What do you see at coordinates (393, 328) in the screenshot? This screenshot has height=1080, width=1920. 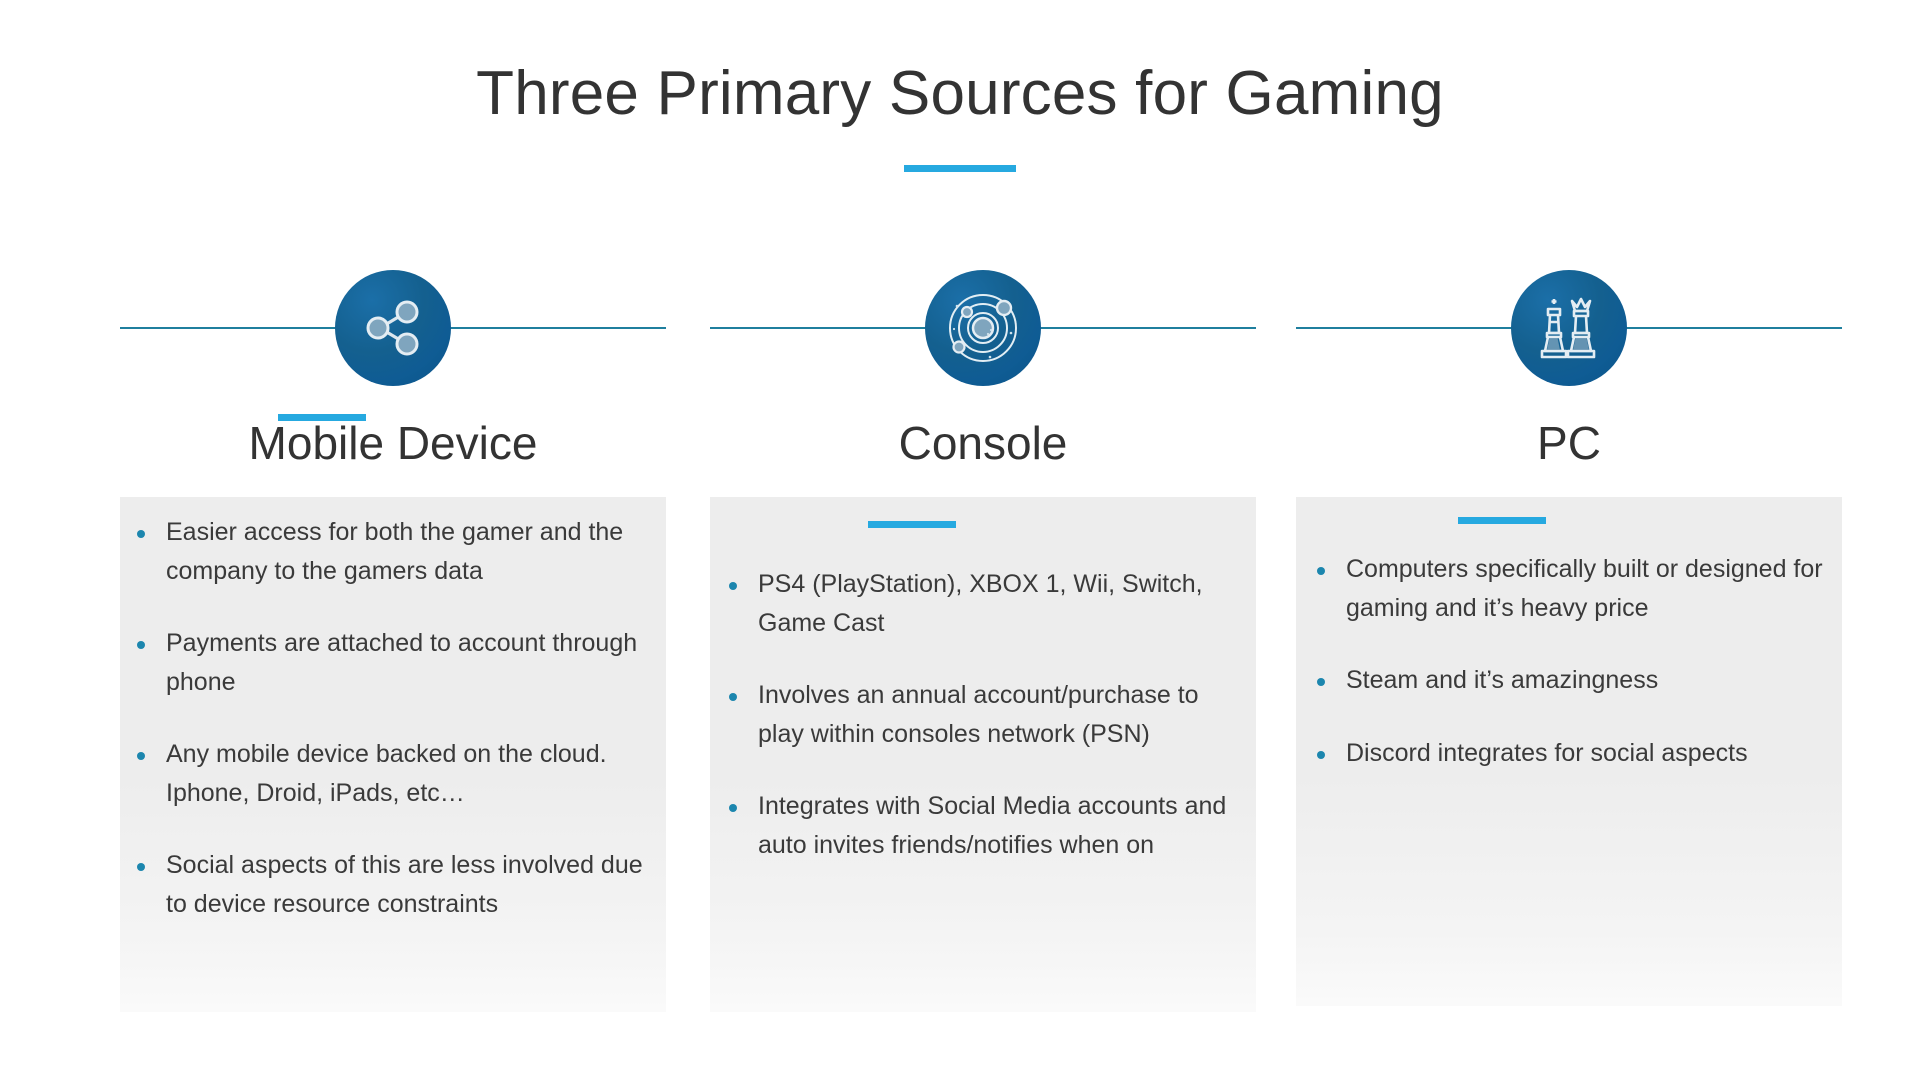 I see `share-network-icon` at bounding box center [393, 328].